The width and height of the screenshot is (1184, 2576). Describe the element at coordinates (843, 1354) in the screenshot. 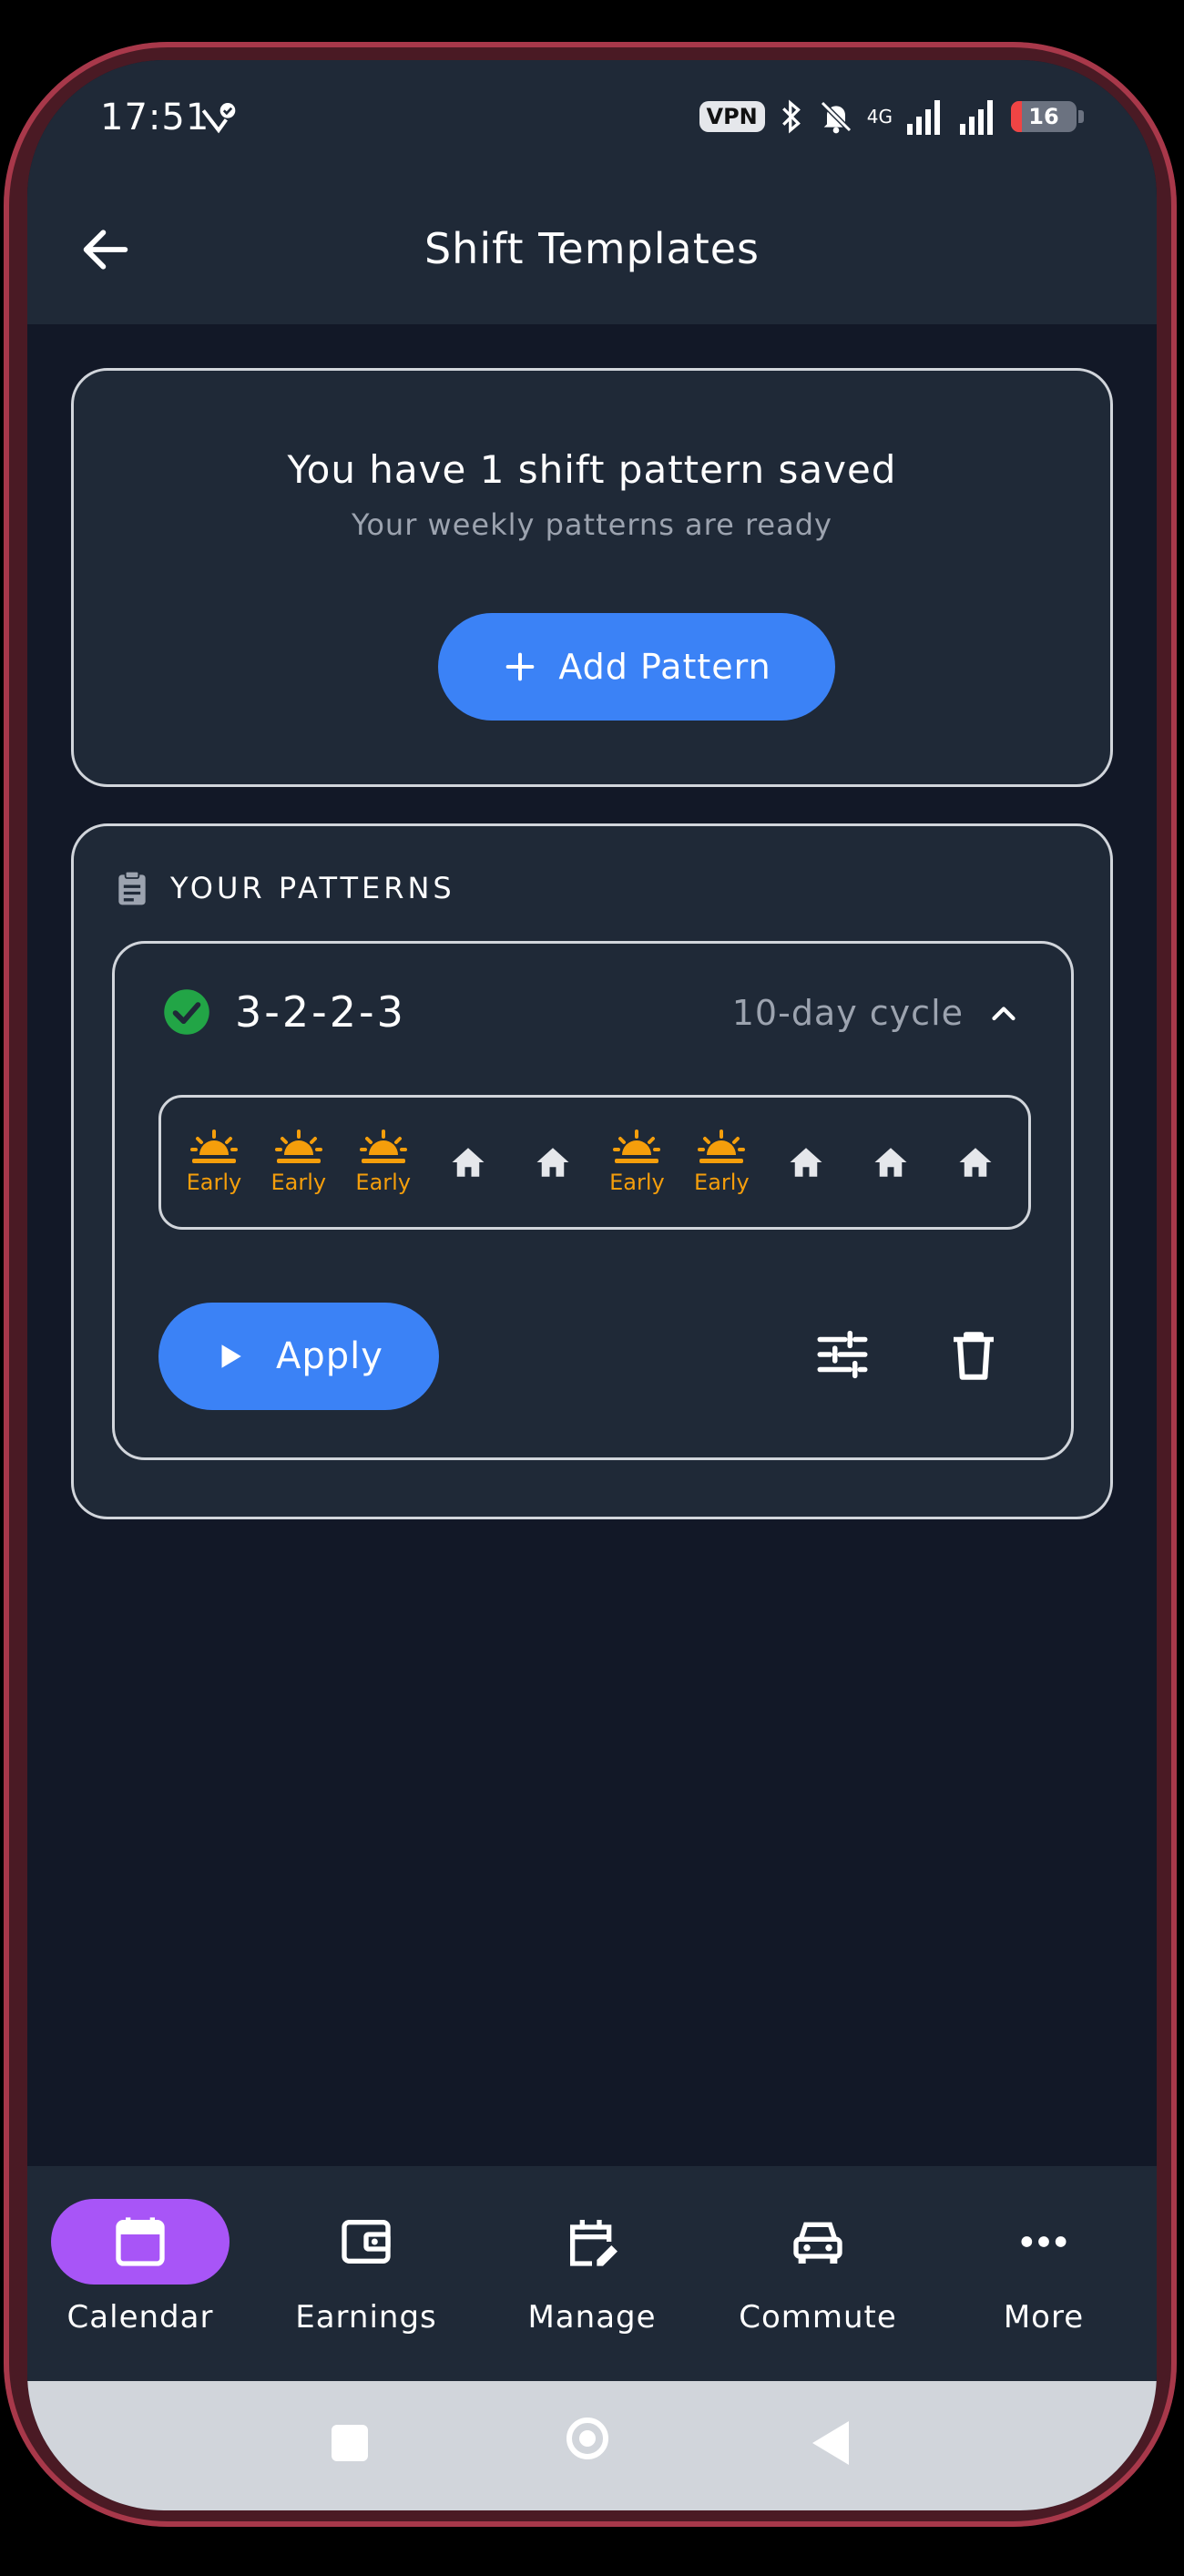

I see `tune-icon` at that location.